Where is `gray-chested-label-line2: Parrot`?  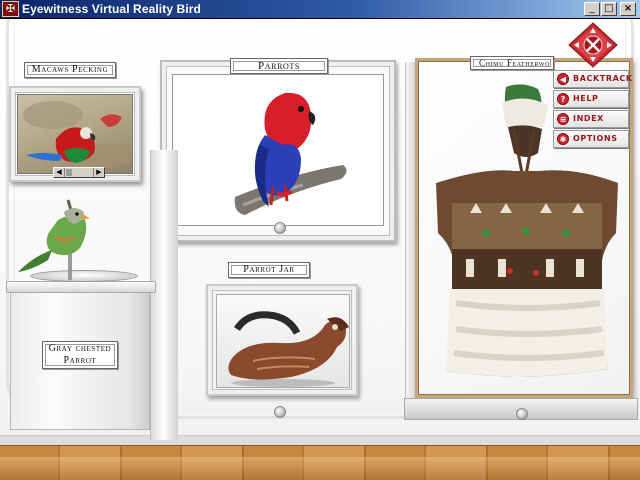
gray-chested-label-line2: Parrot is located at coordinates (80, 360).